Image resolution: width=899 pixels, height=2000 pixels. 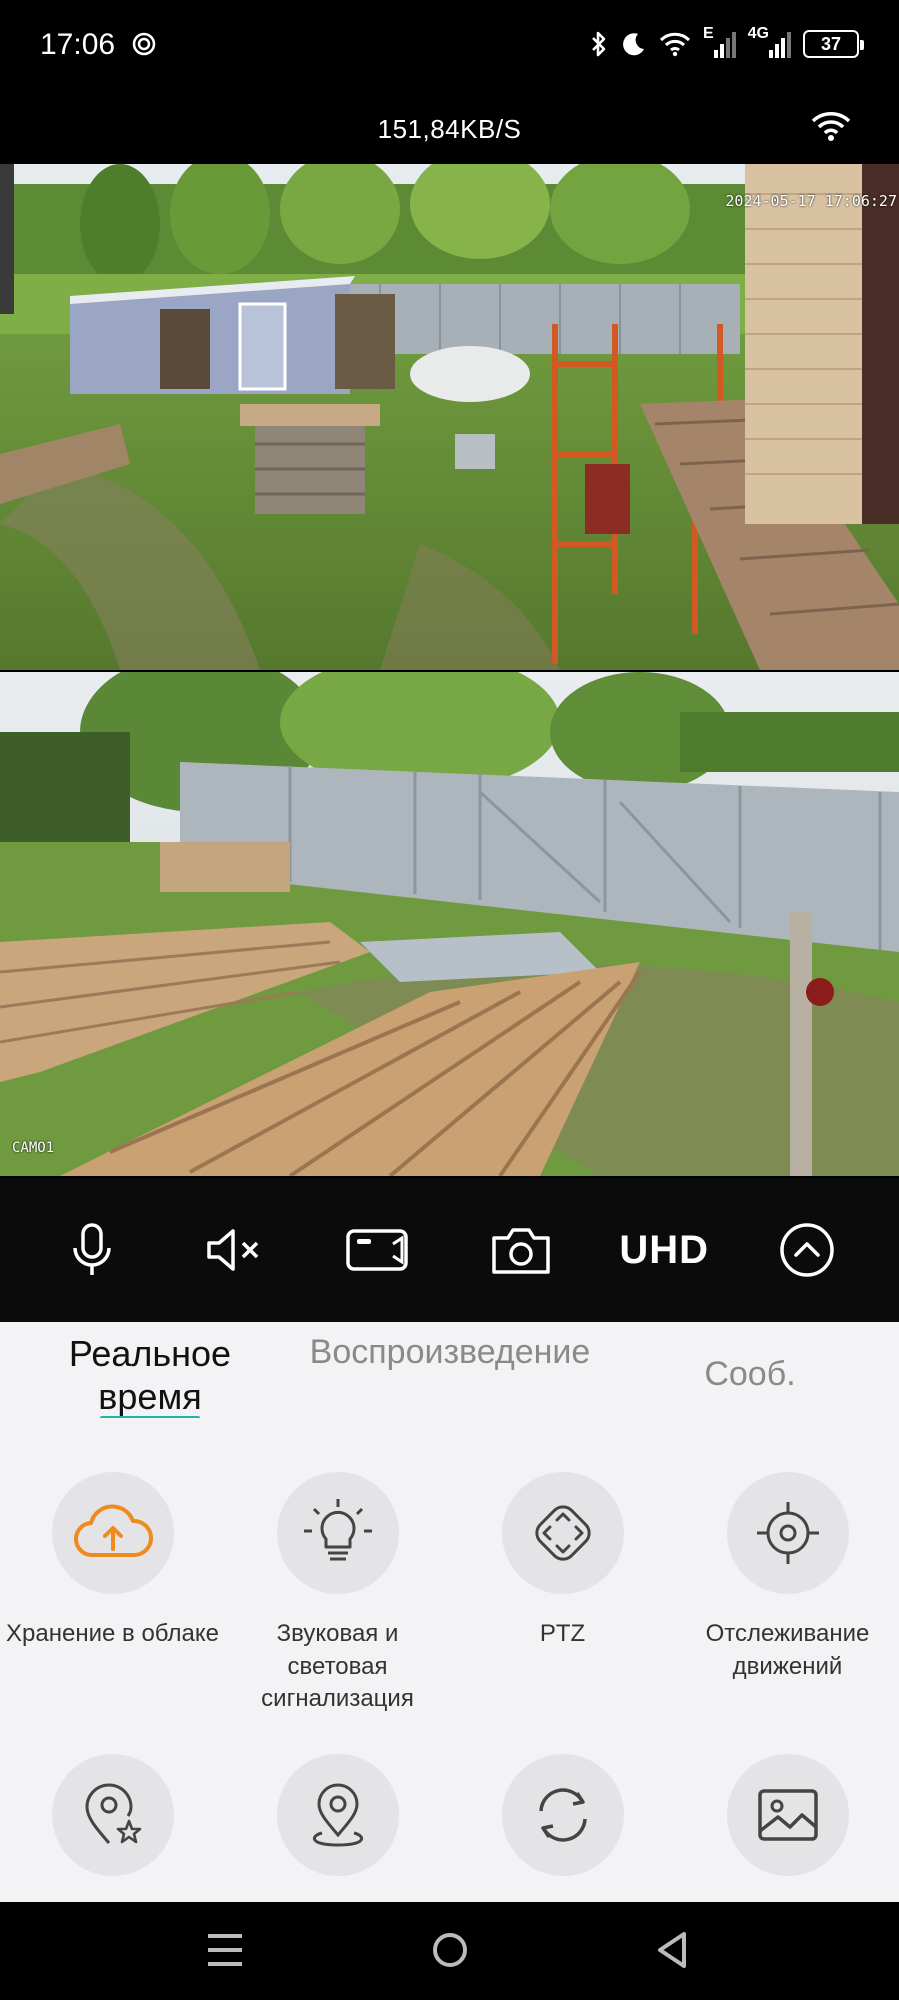 I want to click on feature-ptz: PTZ, so click(x=562, y=1561).